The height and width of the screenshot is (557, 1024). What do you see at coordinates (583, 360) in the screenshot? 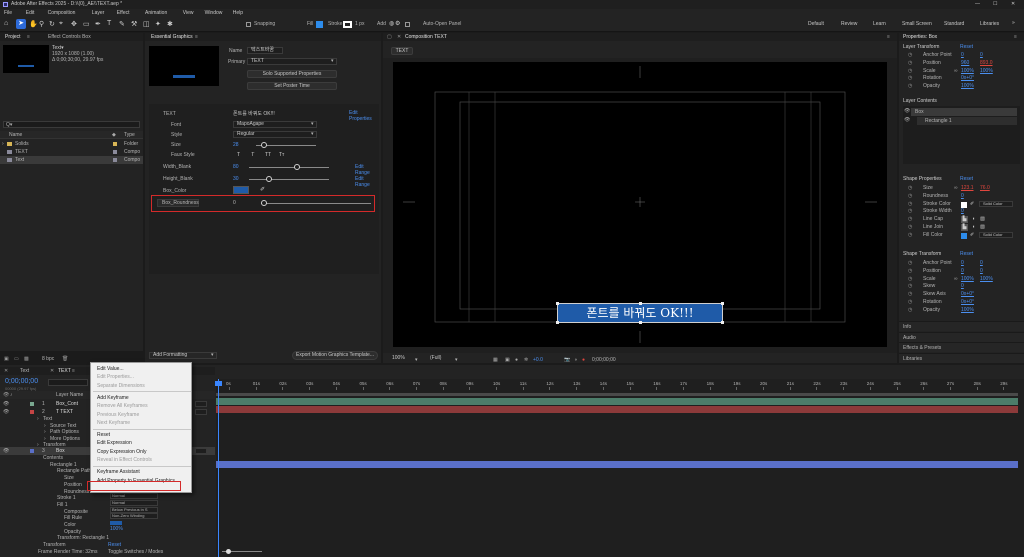
I see `channel-red-icon: ●` at bounding box center [583, 360].